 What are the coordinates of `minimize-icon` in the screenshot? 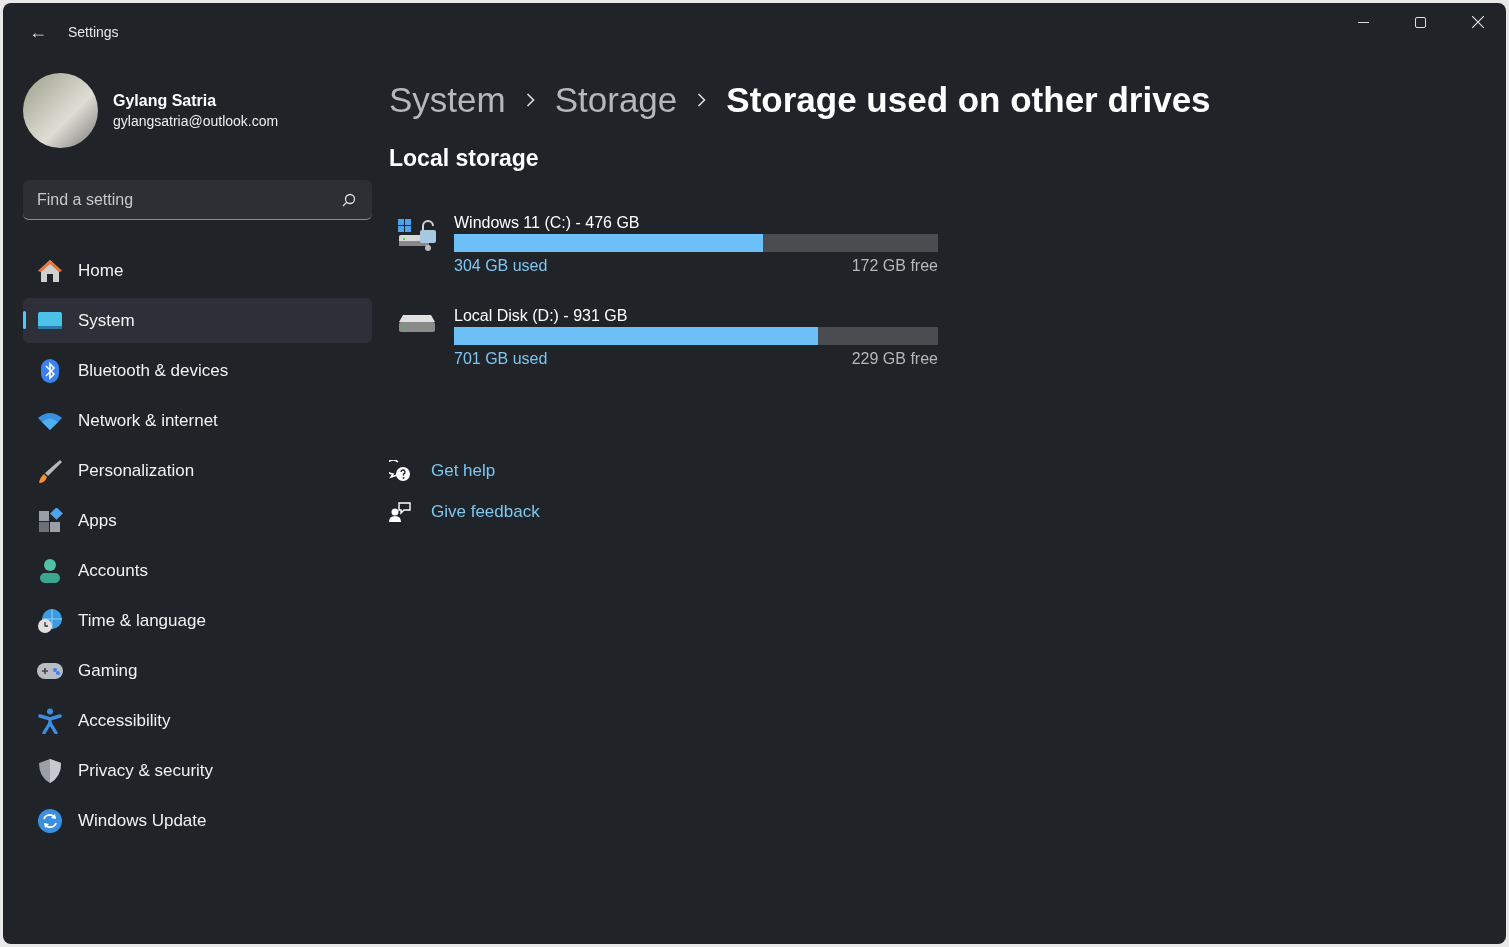 It's located at (1363, 22).